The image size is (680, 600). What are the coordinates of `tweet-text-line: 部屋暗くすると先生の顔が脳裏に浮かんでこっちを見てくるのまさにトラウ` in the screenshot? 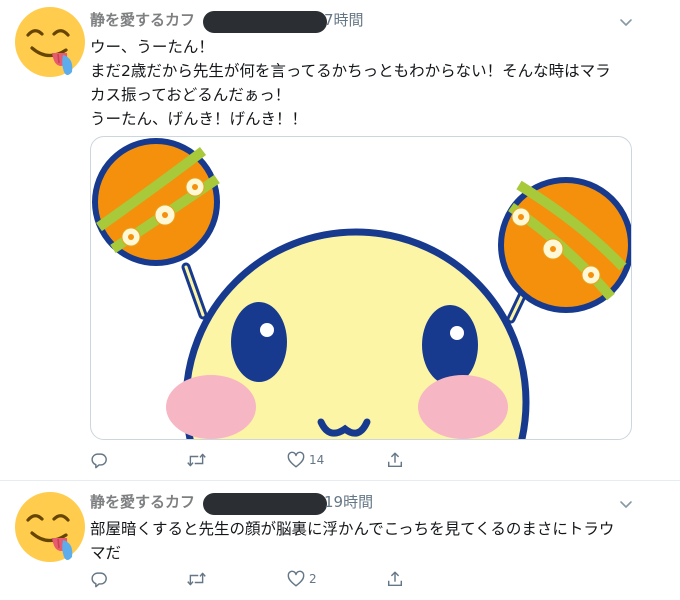 It's located at (352, 529).